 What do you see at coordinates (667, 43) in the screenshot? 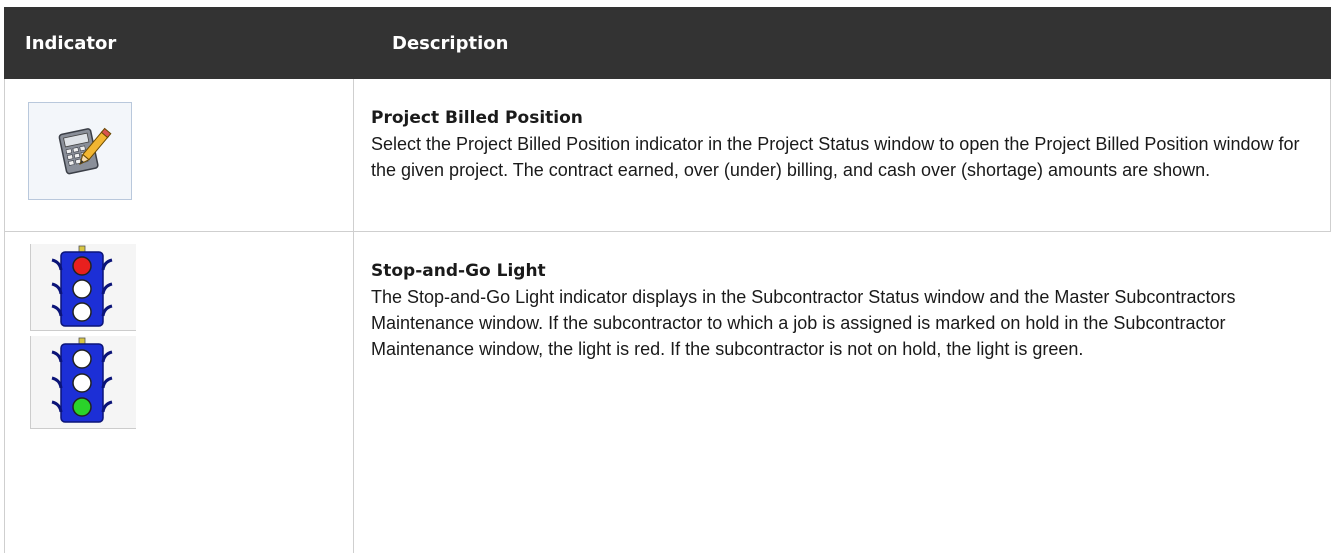
I see `table-header: Indicator Description` at bounding box center [667, 43].